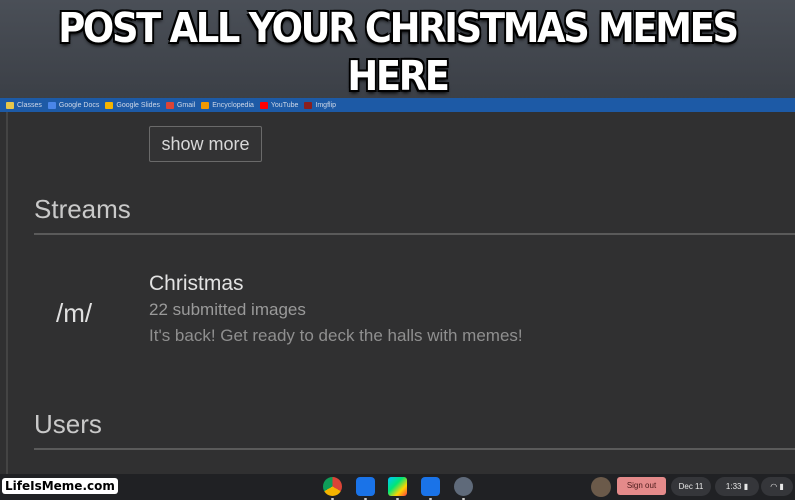  What do you see at coordinates (774, 486) in the screenshot?
I see `wifi-icon: ◠` at bounding box center [774, 486].